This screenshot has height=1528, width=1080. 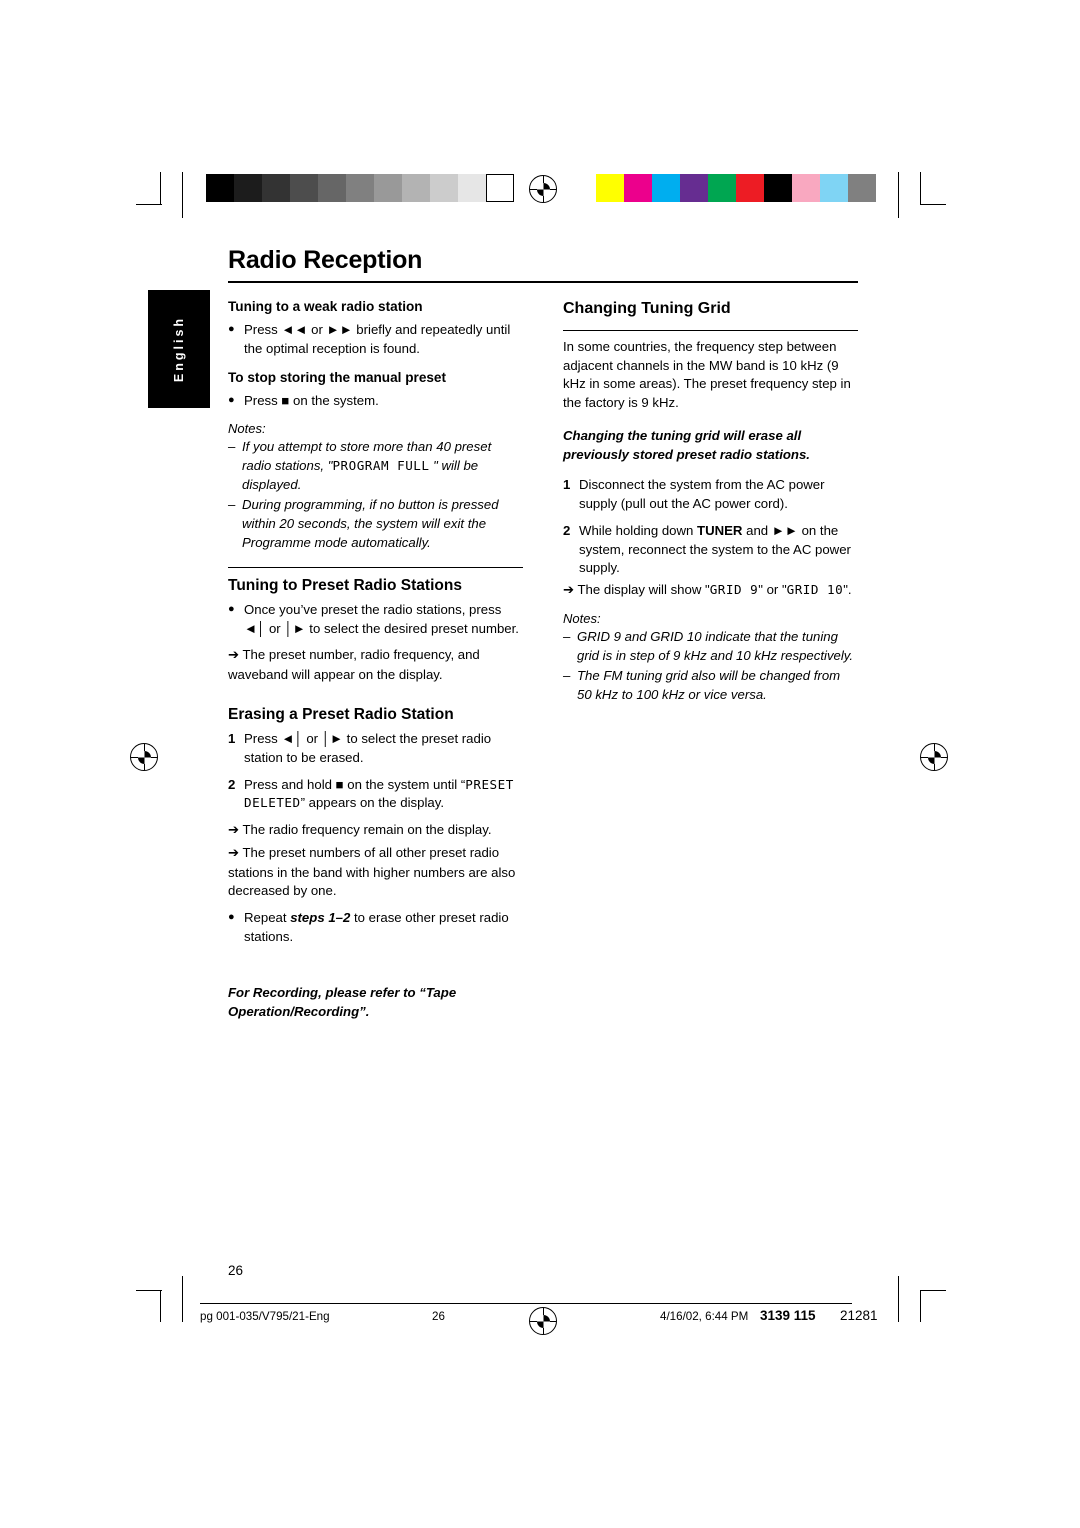 What do you see at coordinates (788, 1315) in the screenshot?
I see `footer-code-bold: 3139 115` at bounding box center [788, 1315].